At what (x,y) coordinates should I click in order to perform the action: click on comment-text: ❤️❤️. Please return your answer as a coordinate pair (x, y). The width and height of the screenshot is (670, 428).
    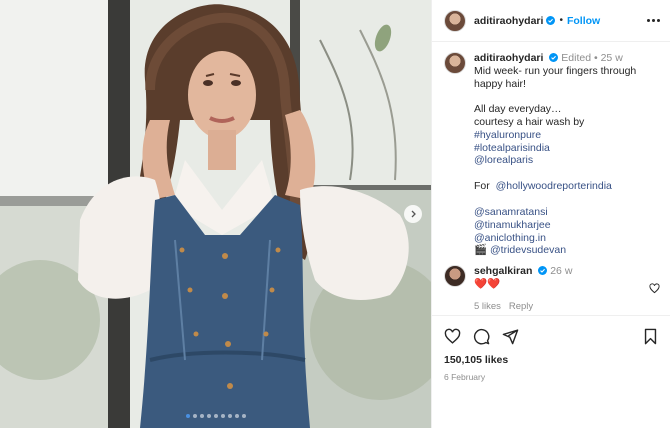
    Looking at the image, I should click on (487, 284).